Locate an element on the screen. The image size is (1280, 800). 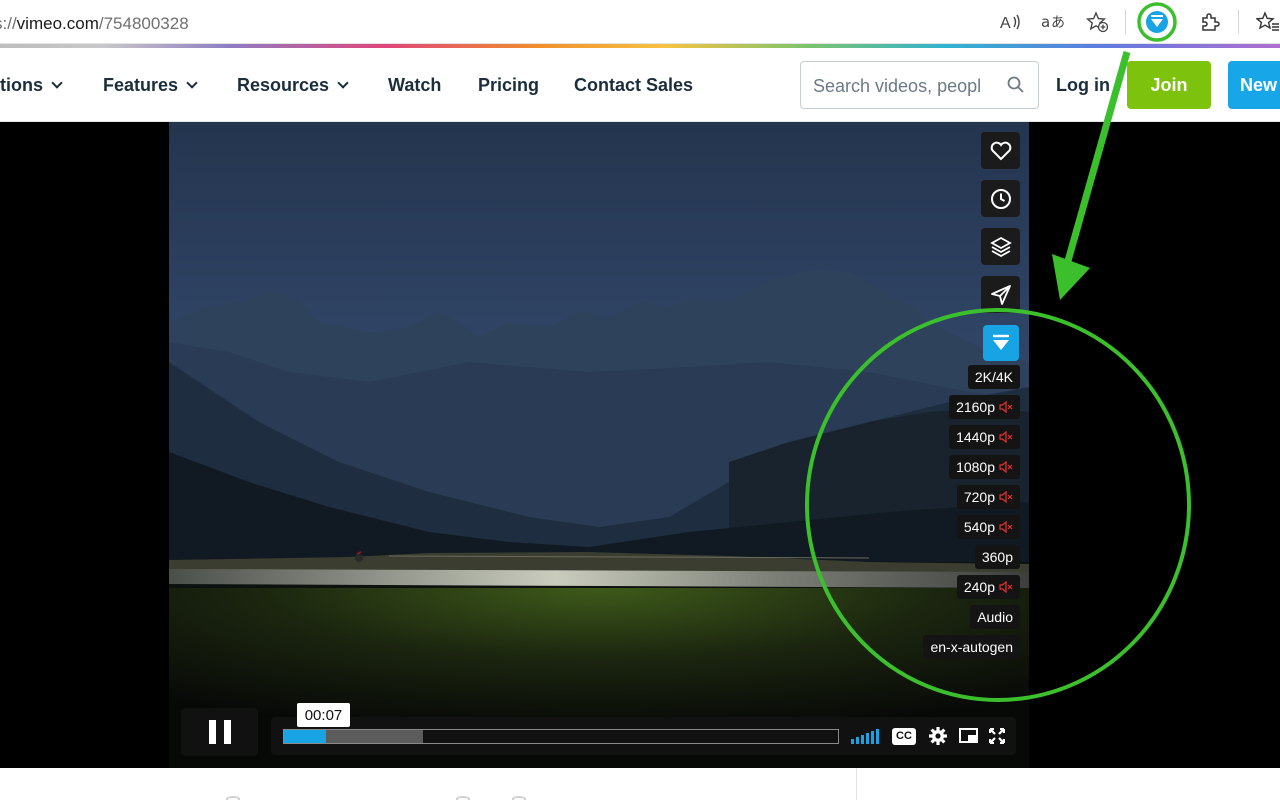
nav-label: Pricing is located at coordinates (509, 85).